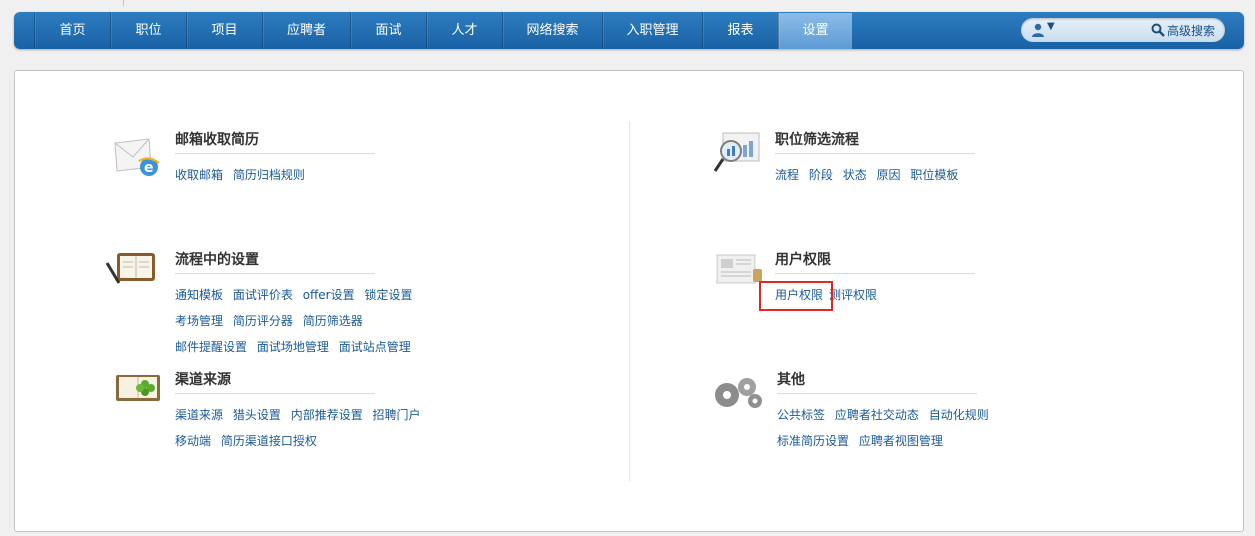 The image size is (1255, 536). I want to click on book-clover-icon, so click(138, 388).